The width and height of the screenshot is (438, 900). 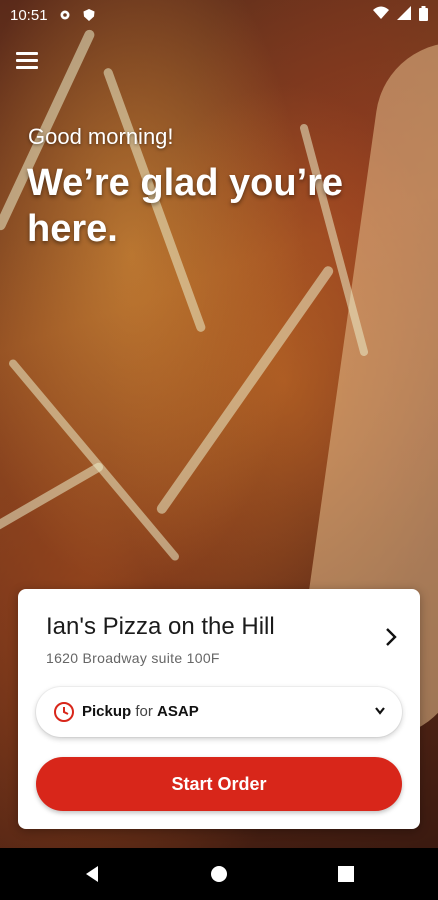 I want to click on pickup-summary: Pickup for ASAP, so click(x=140, y=711).